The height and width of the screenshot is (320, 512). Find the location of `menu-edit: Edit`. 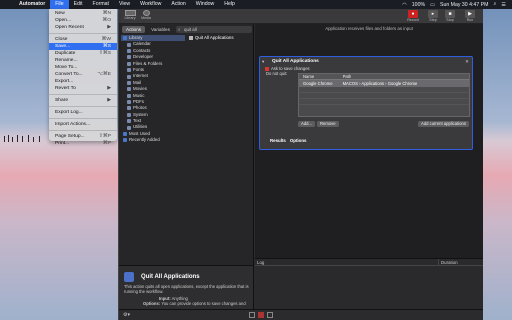

menu-edit: Edit is located at coordinates (78, 4).